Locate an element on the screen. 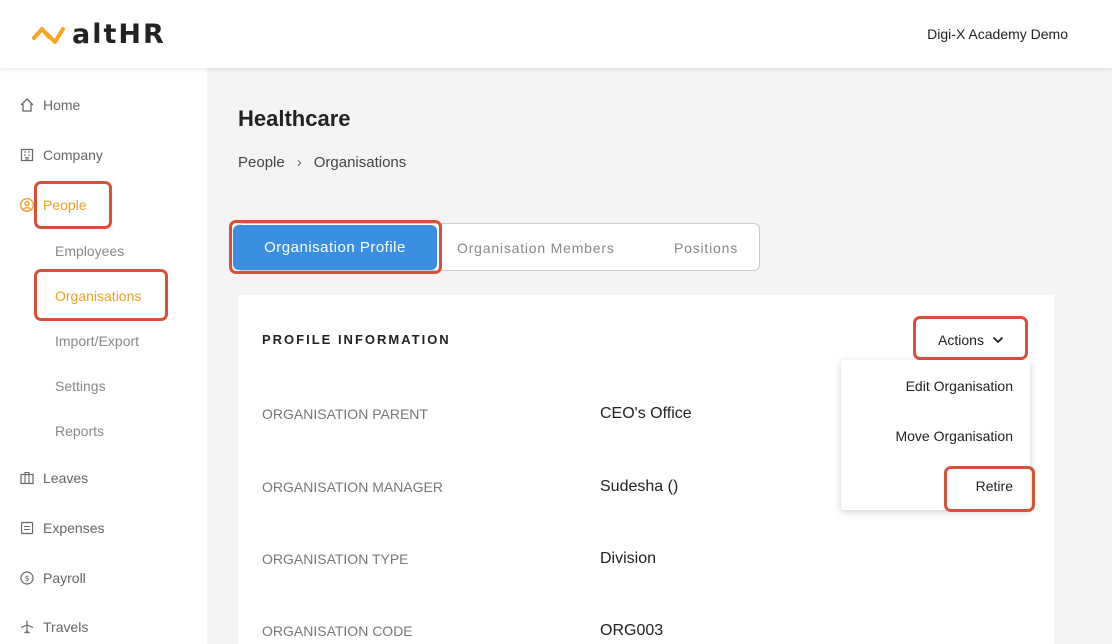 Image resolution: width=1112 pixels, height=644 pixels. tab-positions: Positions is located at coordinates (706, 248).